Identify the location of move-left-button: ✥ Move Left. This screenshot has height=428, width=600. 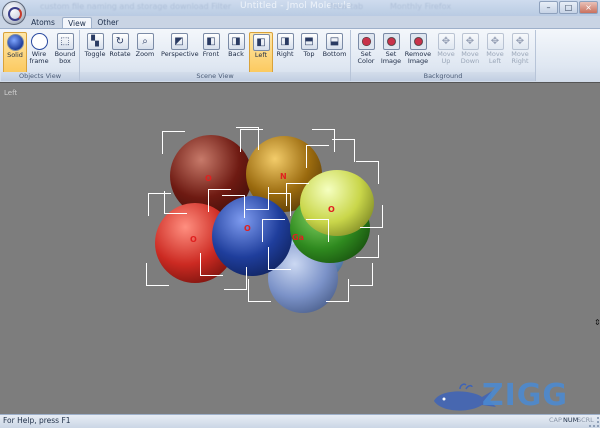
(495, 52).